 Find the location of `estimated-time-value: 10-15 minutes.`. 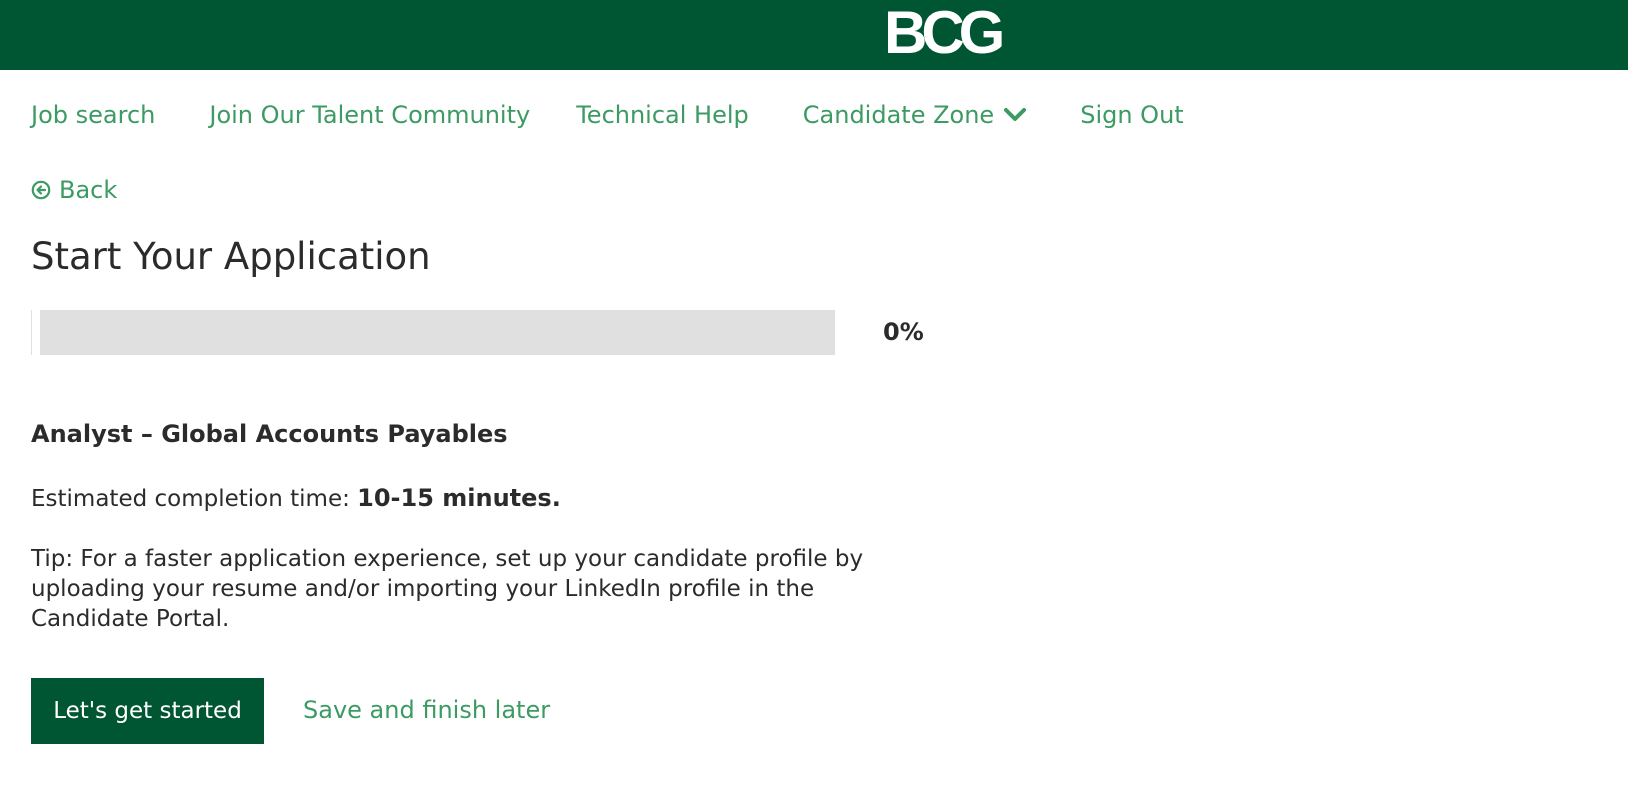

estimated-time-value: 10-15 minutes. is located at coordinates (459, 498).